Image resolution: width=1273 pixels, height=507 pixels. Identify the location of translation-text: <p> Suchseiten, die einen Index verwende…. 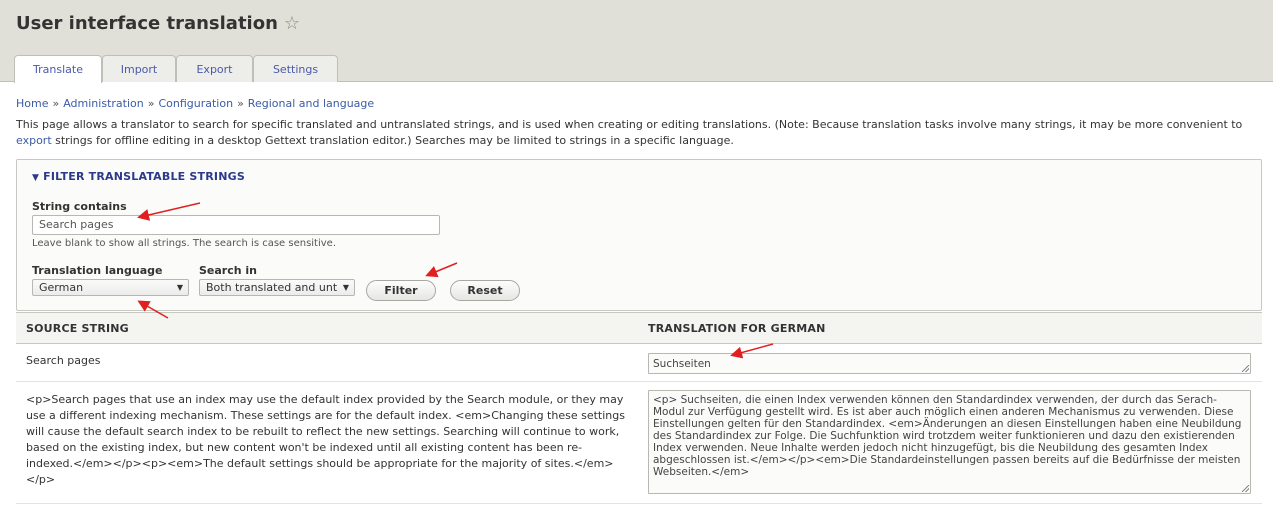
(947, 436).